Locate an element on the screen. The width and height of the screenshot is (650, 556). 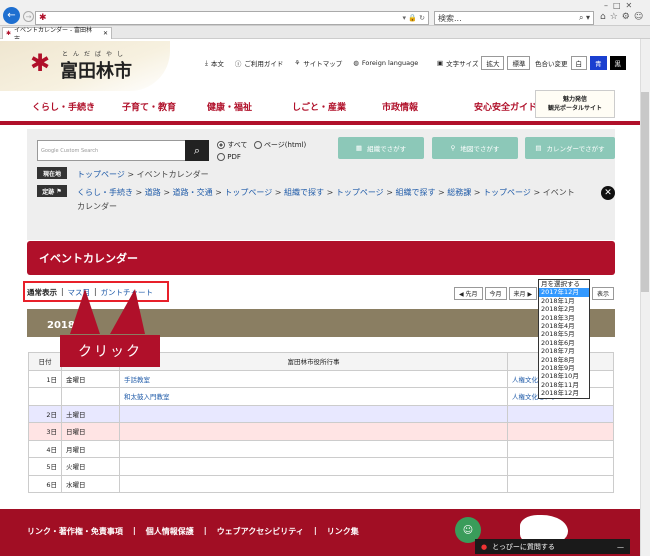
row-day: 5日 is located at coordinates (45, 466).